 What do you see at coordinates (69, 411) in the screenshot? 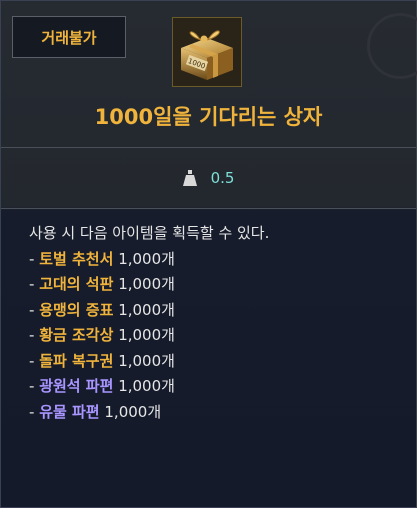
I see `item-name-relic-fragment: 유물 파편` at bounding box center [69, 411].